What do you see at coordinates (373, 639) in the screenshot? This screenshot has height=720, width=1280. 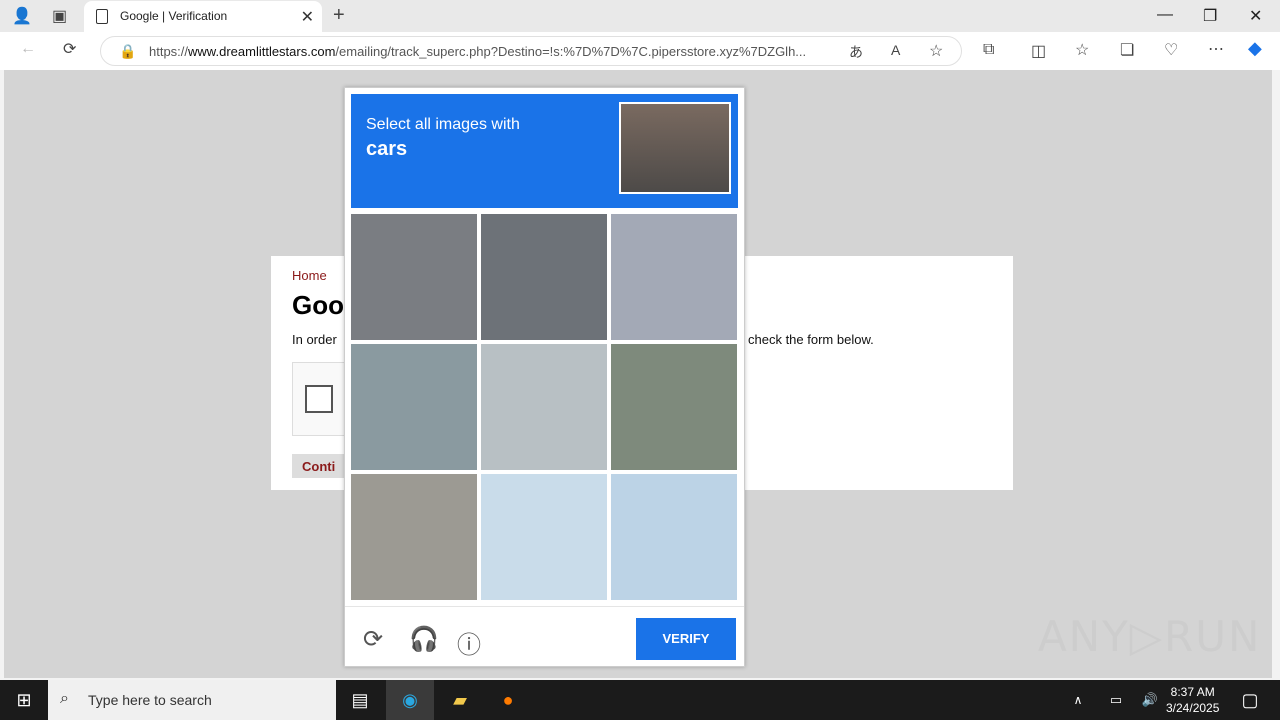 I see `reload-icon: ⟳` at bounding box center [373, 639].